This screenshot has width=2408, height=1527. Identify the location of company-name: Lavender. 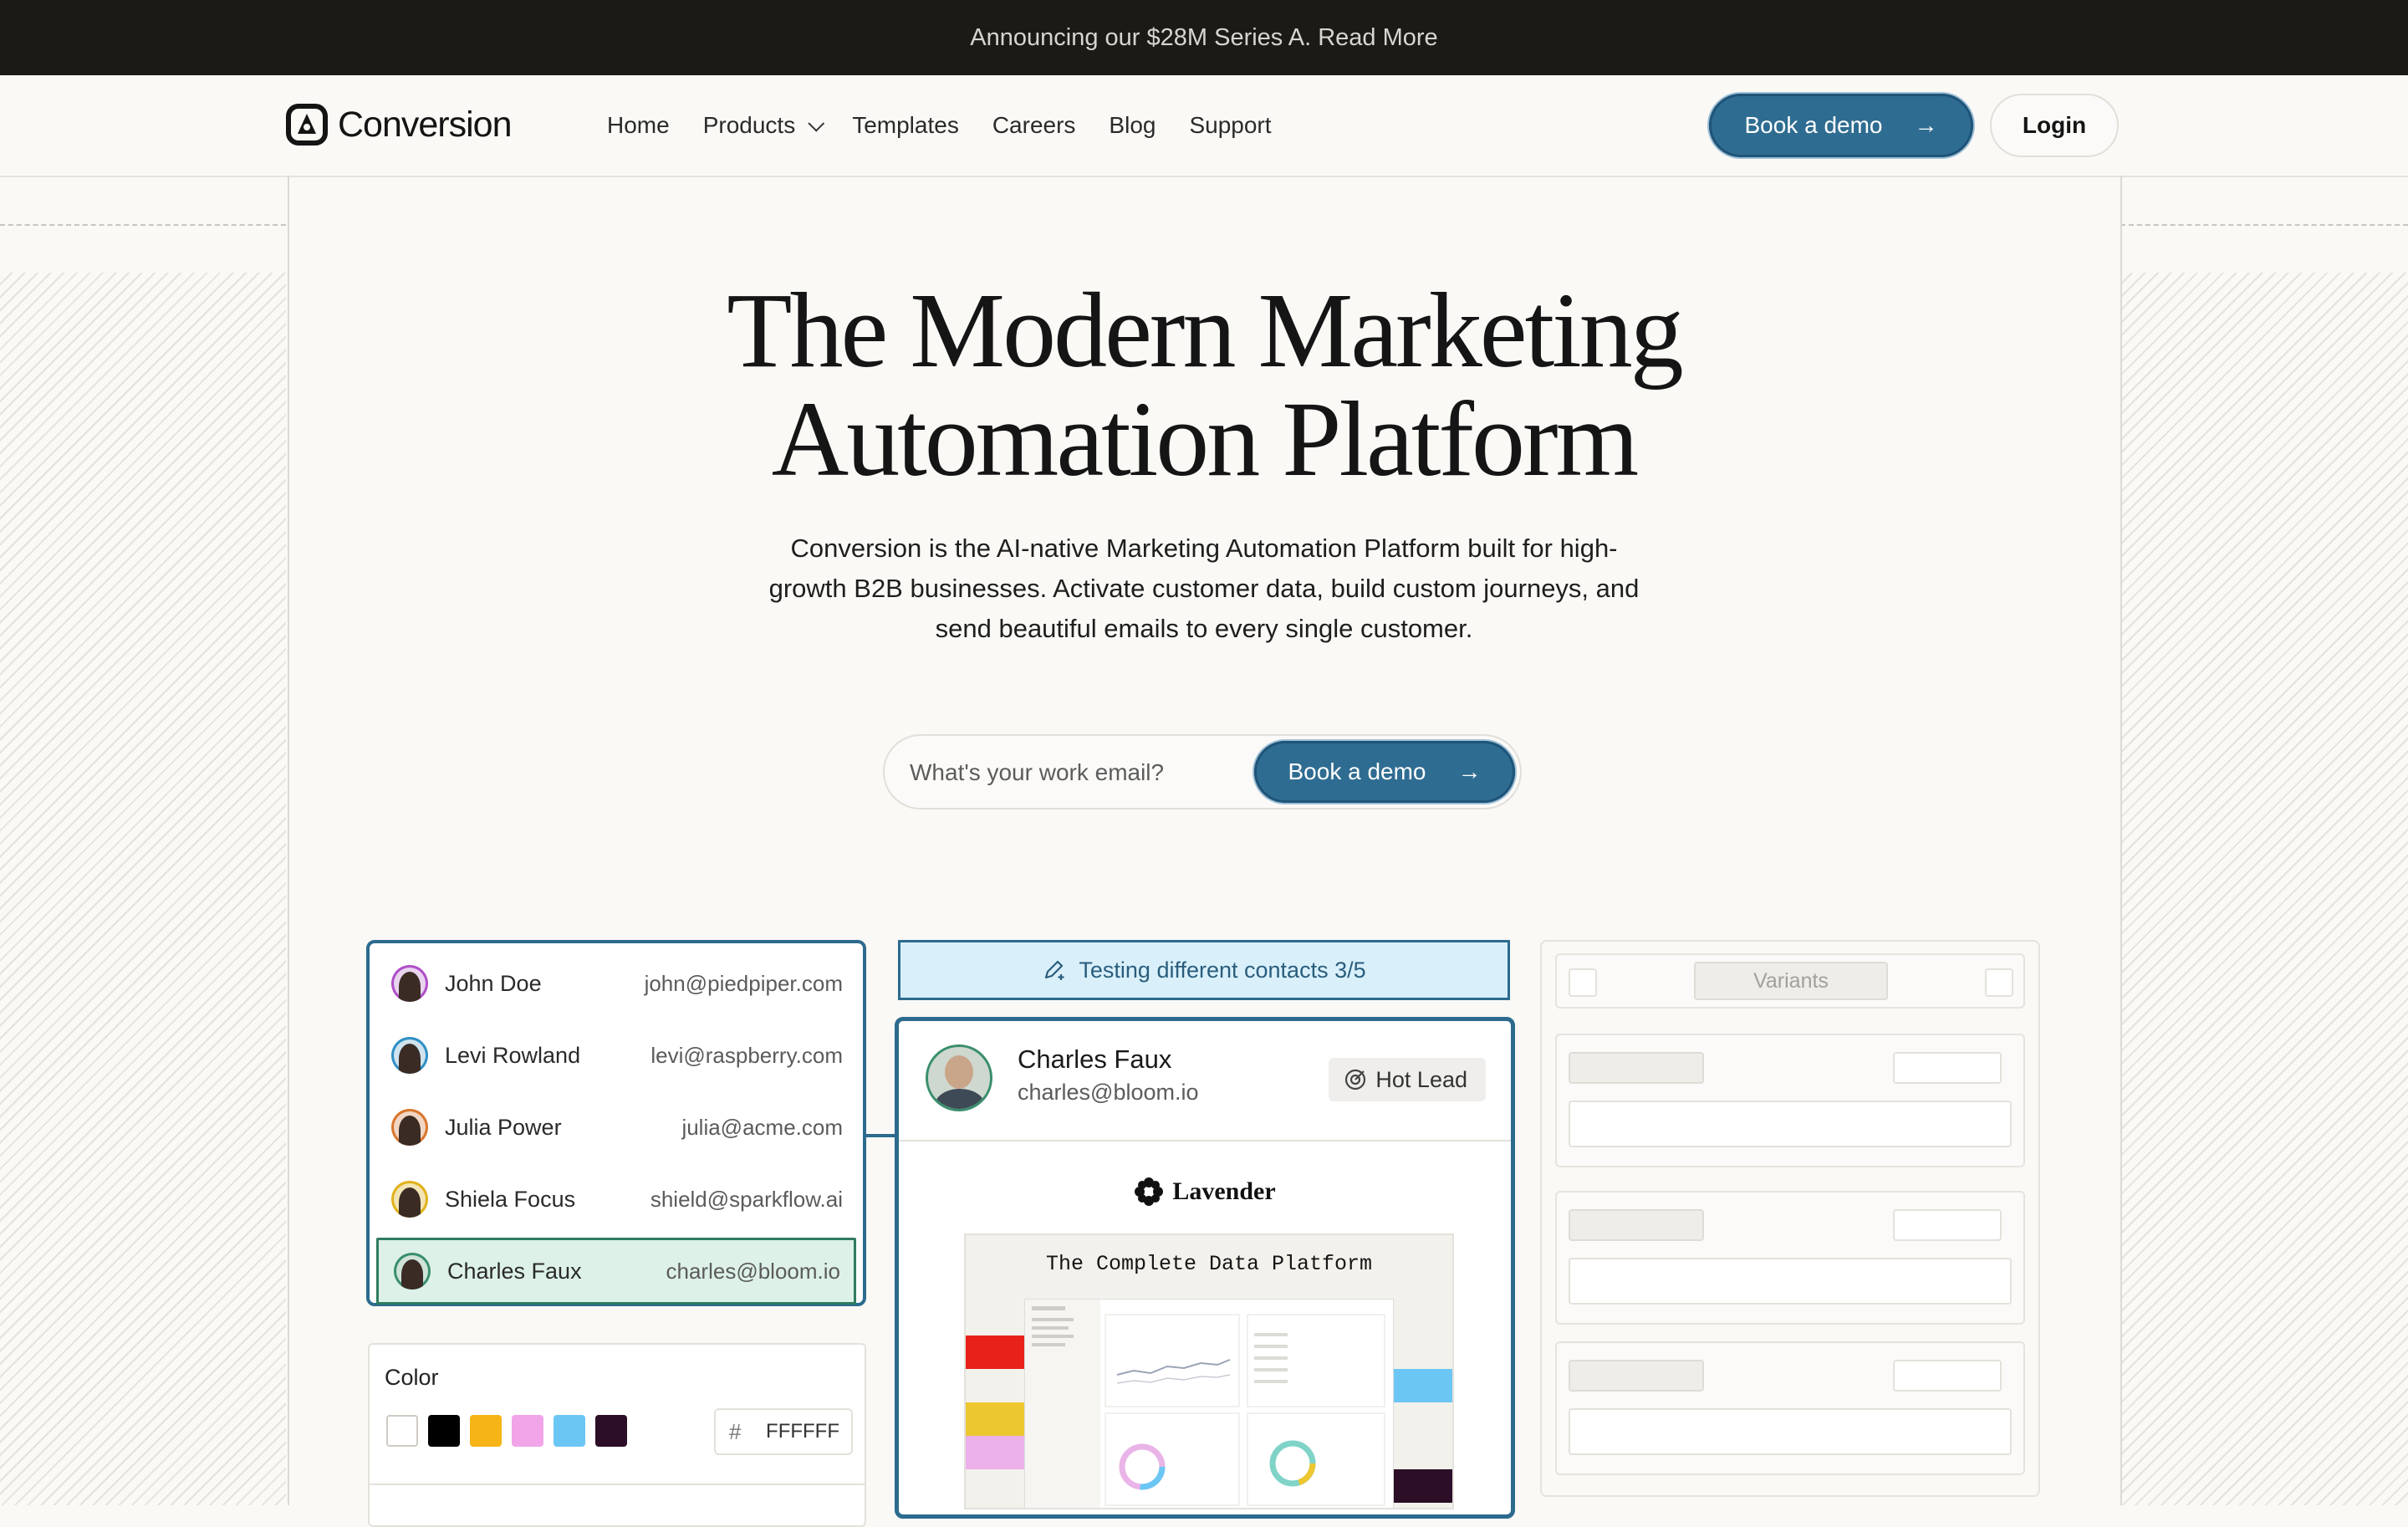
(1224, 1191).